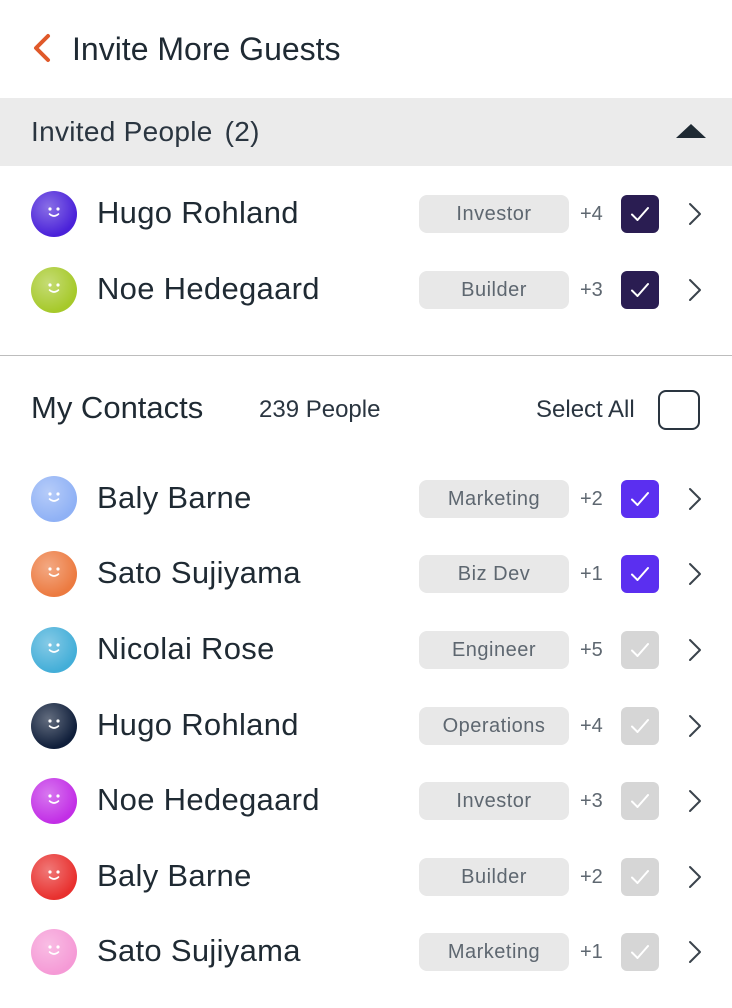 The height and width of the screenshot is (1008, 732). What do you see at coordinates (320, 409) in the screenshot?
I see `contacts-count: 239 People` at bounding box center [320, 409].